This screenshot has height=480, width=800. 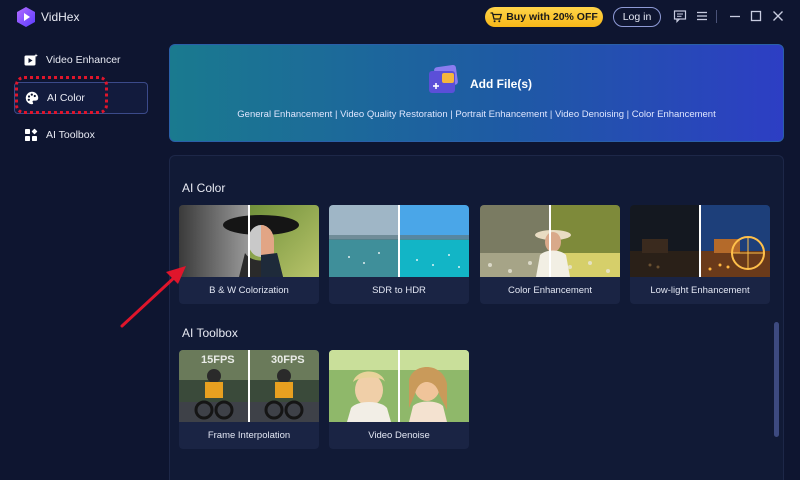 What do you see at coordinates (83, 60) in the screenshot?
I see `sidebar-item-label: Video Enhancer` at bounding box center [83, 60].